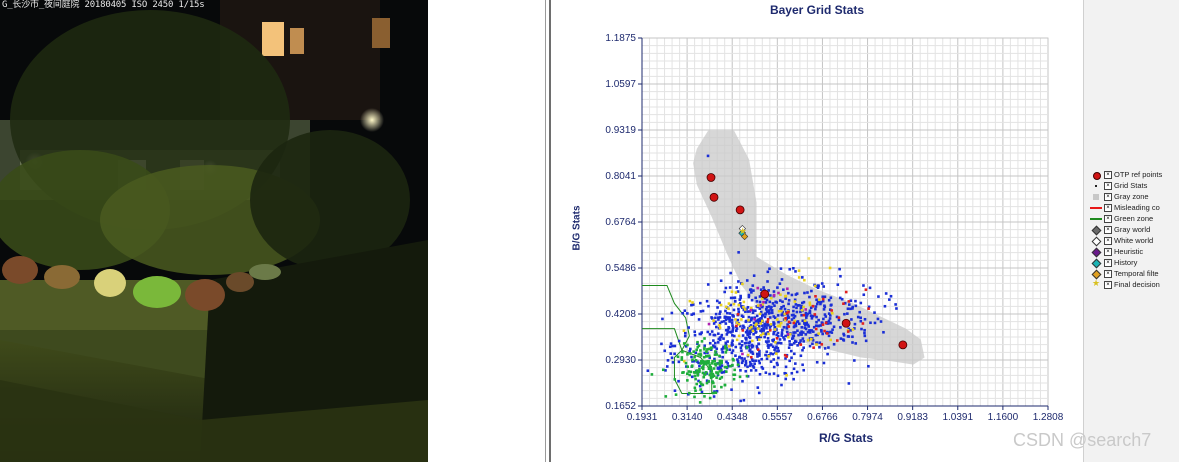  I want to click on legend-item: × Gray world, so click(1120, 229).